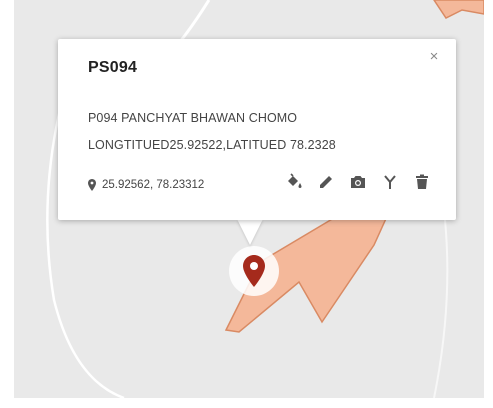  I want to click on camera-icon, so click(358, 182).